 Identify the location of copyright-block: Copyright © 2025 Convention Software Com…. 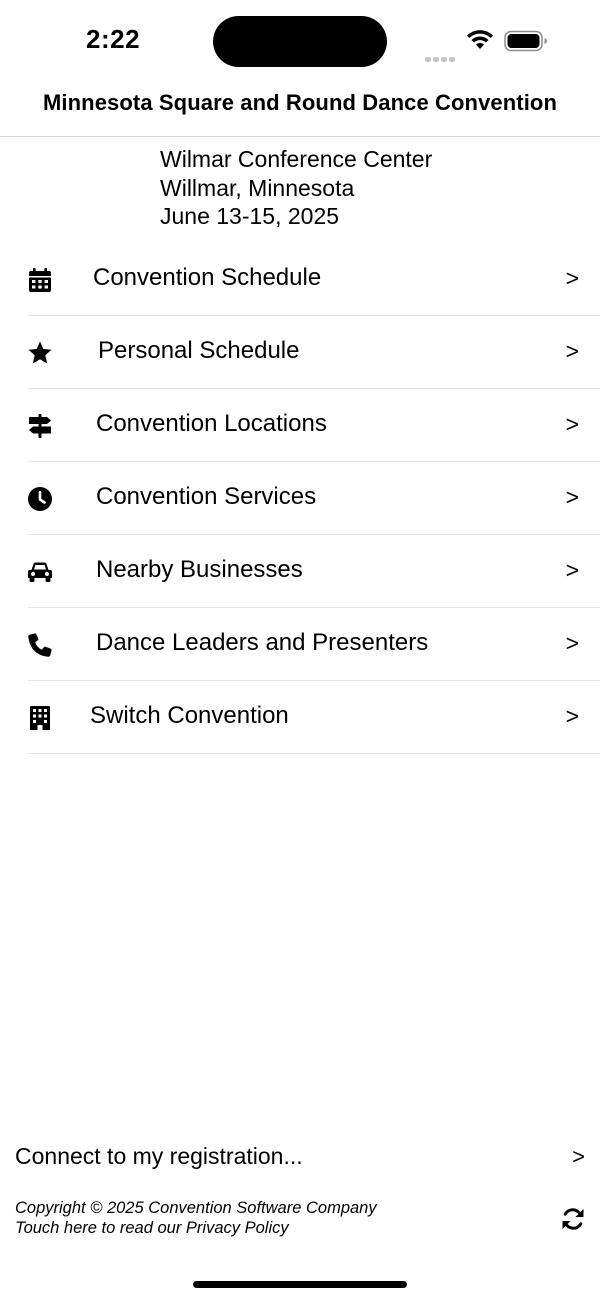
(196, 1218).